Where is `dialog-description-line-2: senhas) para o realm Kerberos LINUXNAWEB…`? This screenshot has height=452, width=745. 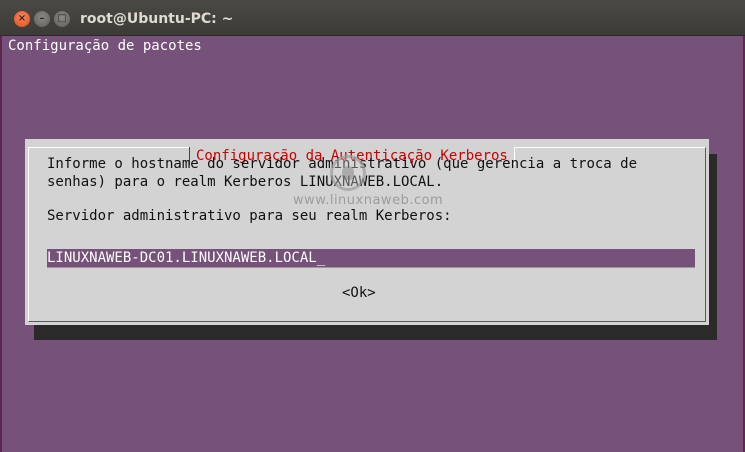
dialog-description-line-2: senhas) para o realm Kerberos LINUXNAWEB… is located at coordinates (245, 182).